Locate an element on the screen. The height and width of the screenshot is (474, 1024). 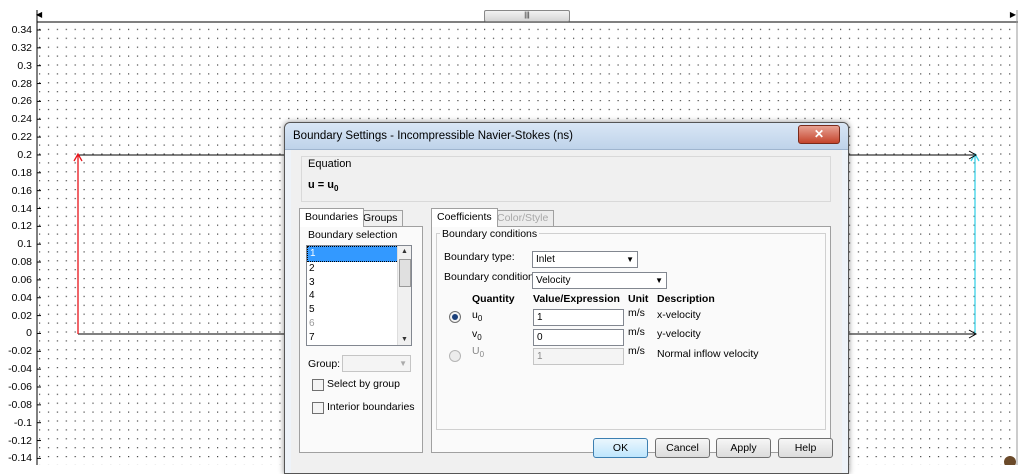
y-tick-label: 0.06 is located at coordinates (21, 279).